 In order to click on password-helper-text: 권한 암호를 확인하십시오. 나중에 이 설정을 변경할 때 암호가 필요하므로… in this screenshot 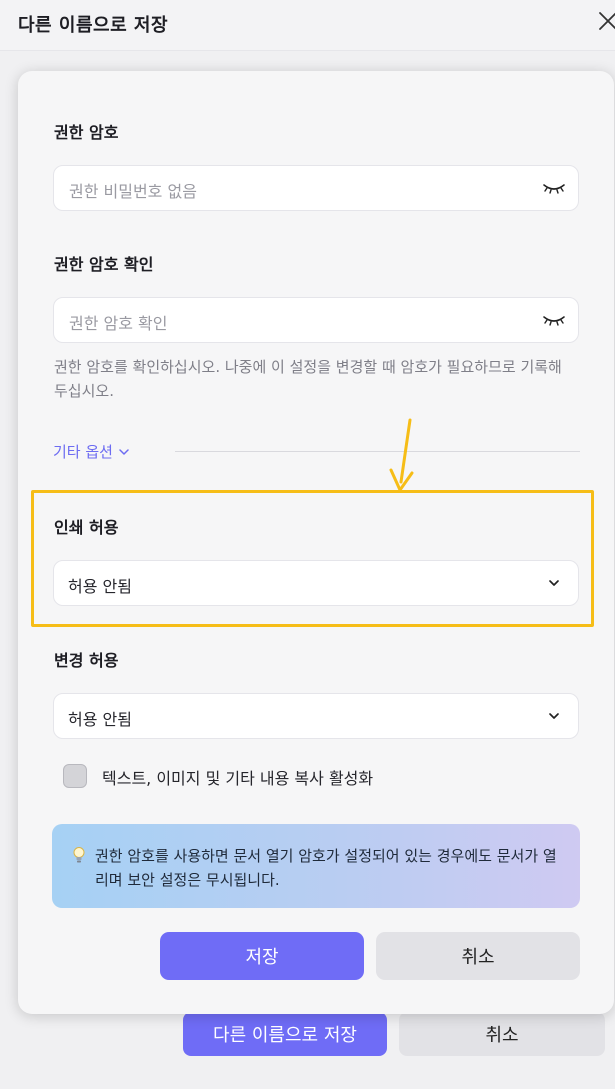, I will do `click(308, 379)`.